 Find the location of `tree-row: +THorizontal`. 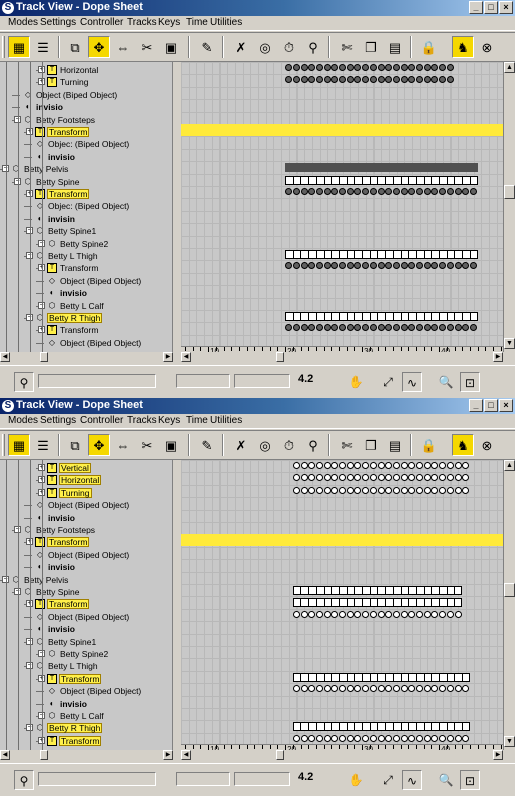

tree-row: +THorizontal is located at coordinates (84, 480).